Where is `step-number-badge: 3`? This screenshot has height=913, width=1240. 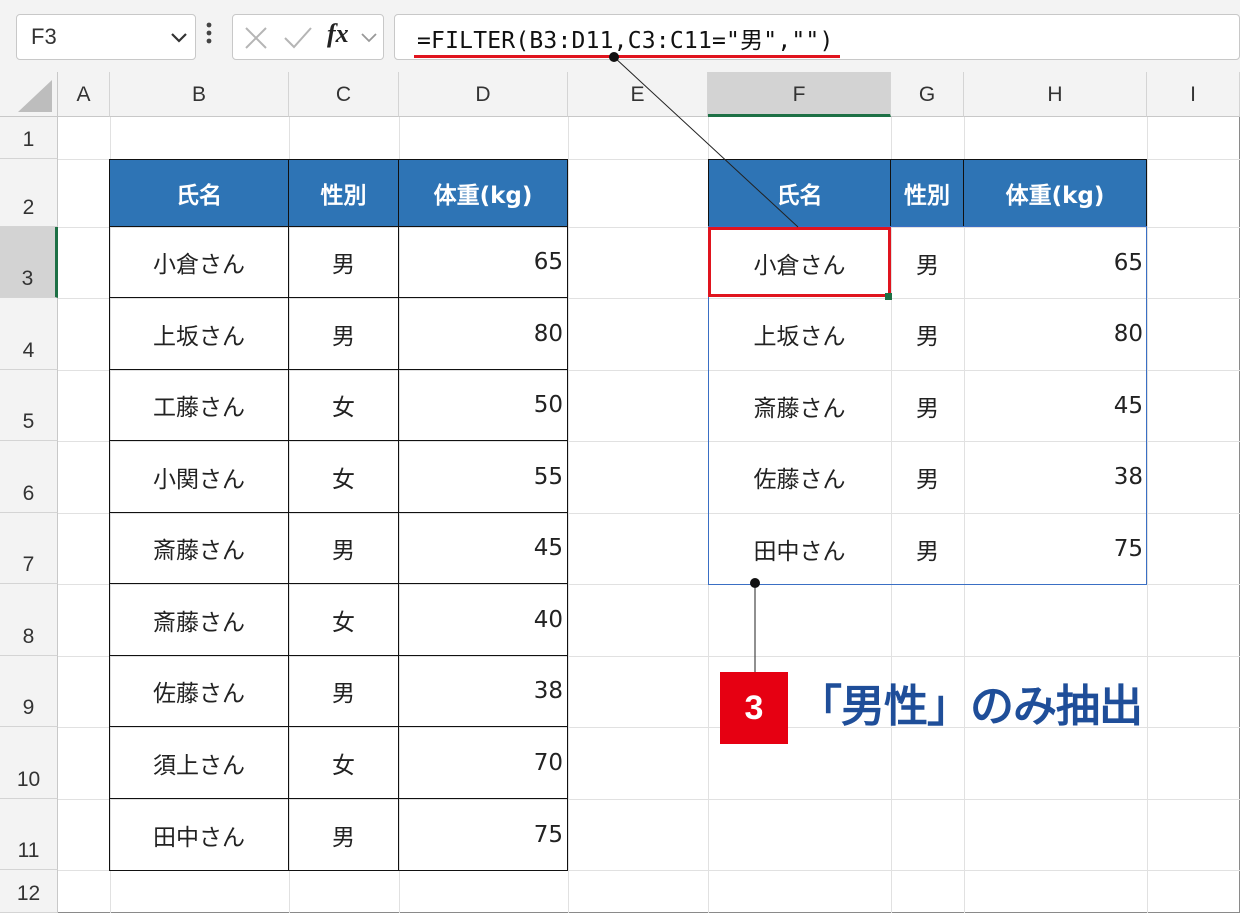 step-number-badge: 3 is located at coordinates (754, 708).